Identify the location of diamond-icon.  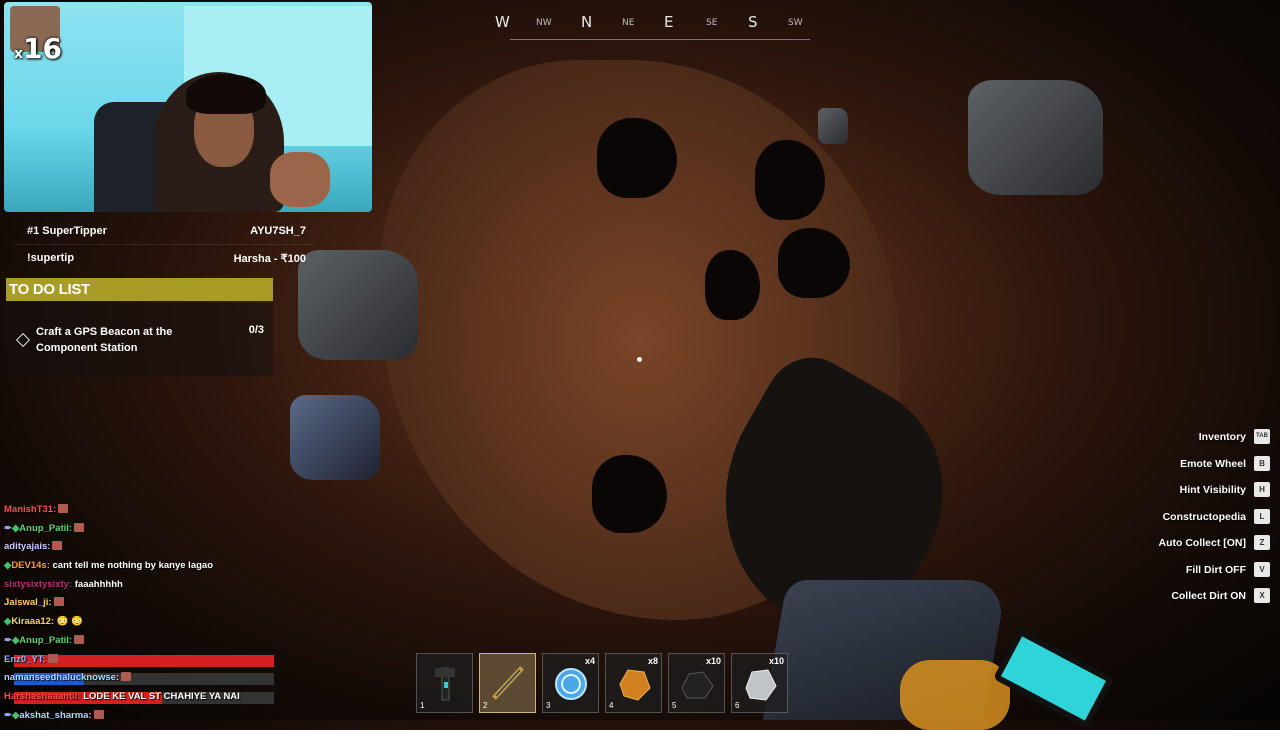
(23, 340).